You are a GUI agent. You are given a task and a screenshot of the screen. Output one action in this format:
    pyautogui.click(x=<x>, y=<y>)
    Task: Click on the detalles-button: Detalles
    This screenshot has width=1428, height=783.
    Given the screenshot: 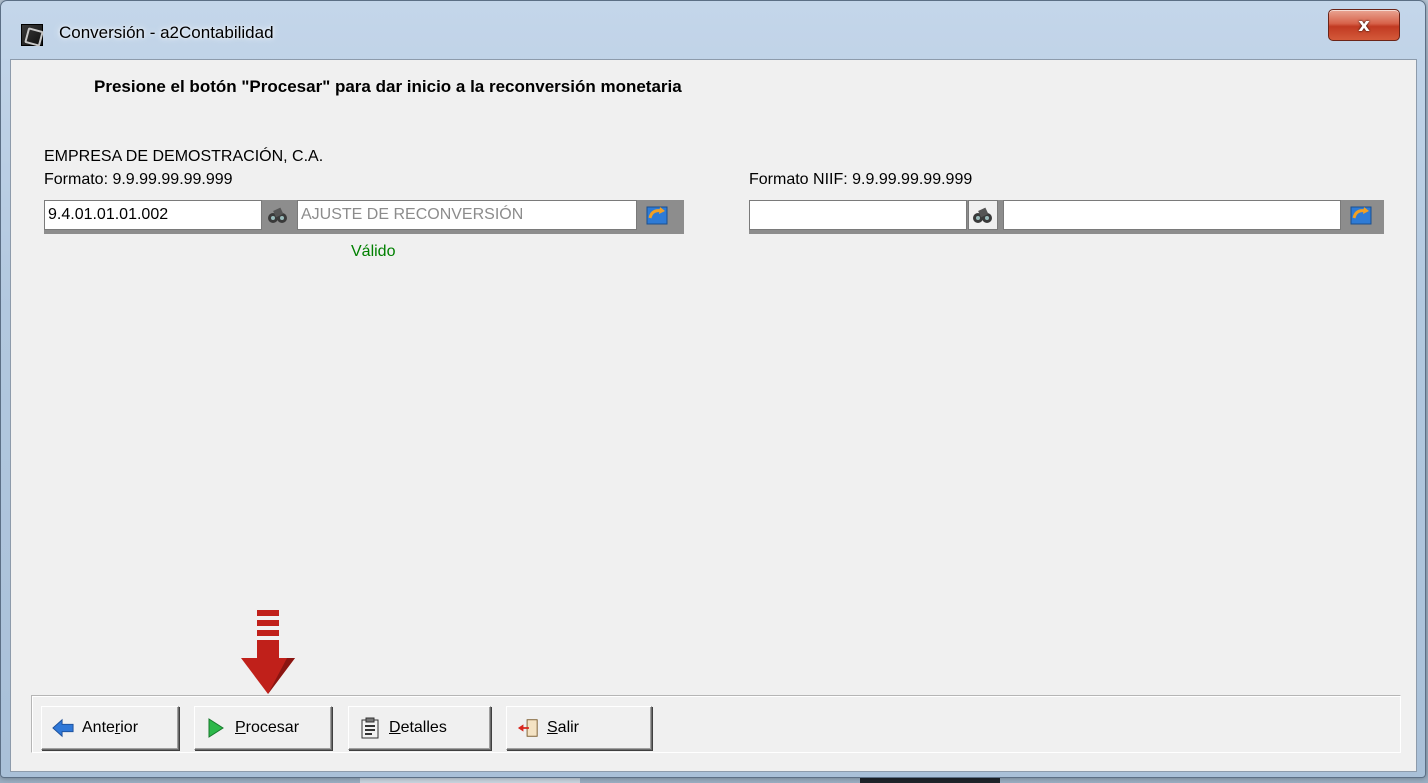 What is the action you would take?
    pyautogui.click(x=419, y=728)
    